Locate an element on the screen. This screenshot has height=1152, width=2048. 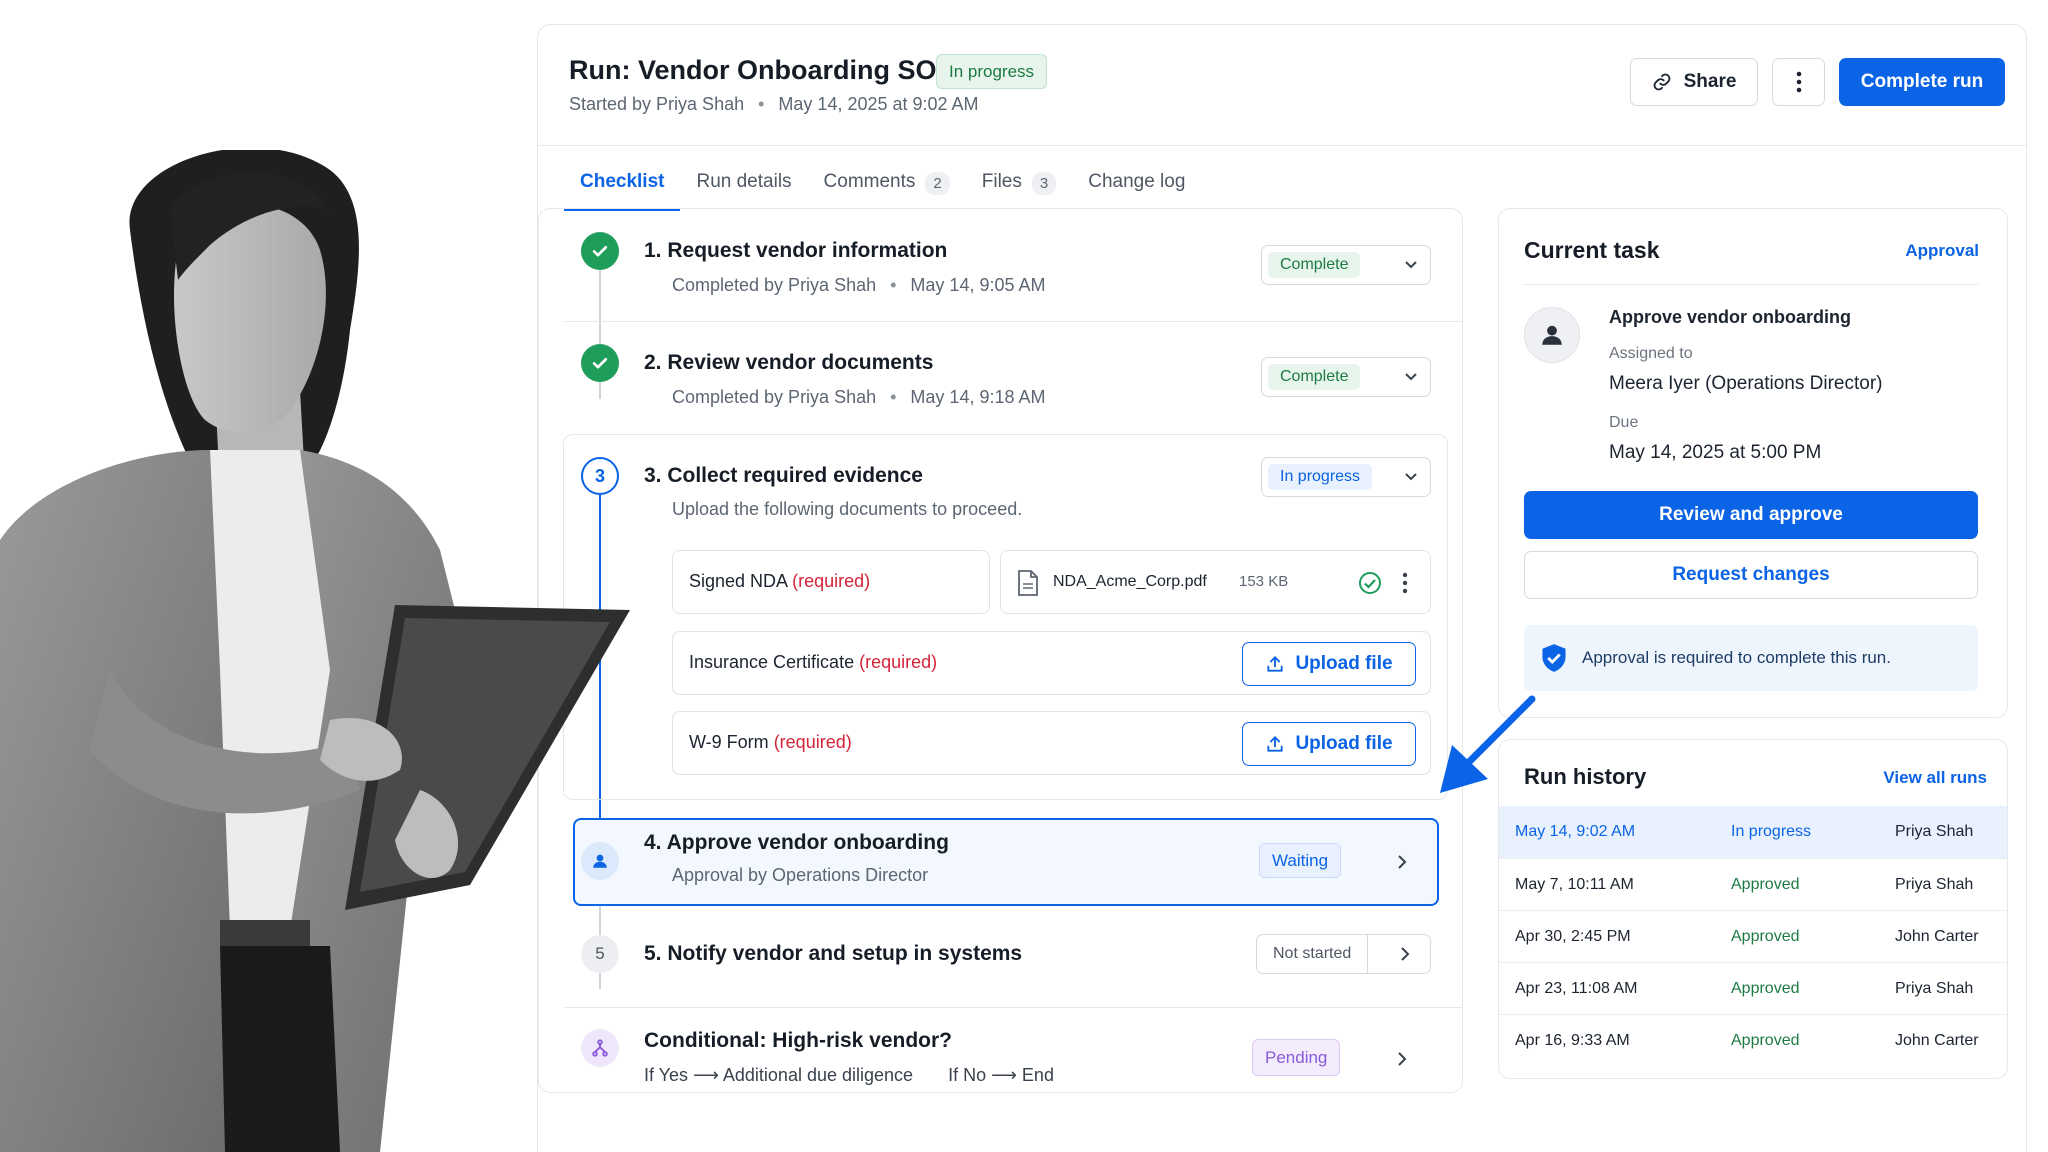
step-title: Conditional: High-risk vendor? is located at coordinates (798, 1040).